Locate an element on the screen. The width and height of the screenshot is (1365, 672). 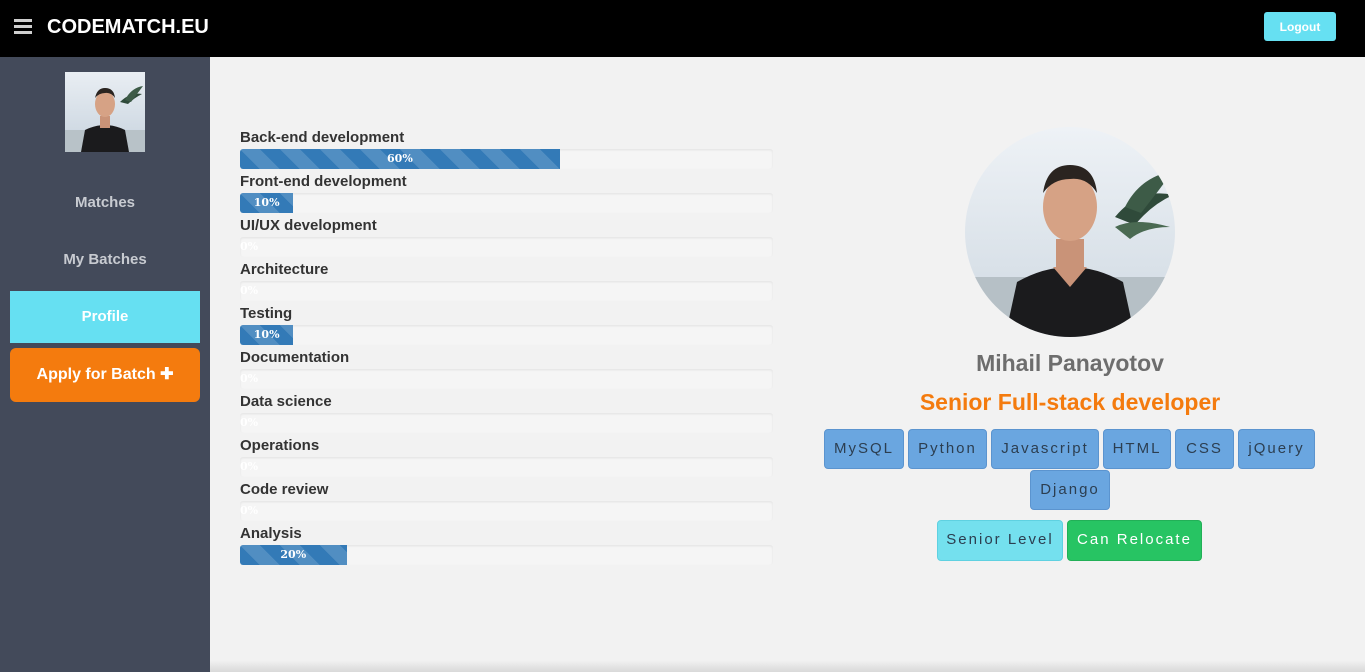
tech-tag: CSS is located at coordinates (1204, 449).